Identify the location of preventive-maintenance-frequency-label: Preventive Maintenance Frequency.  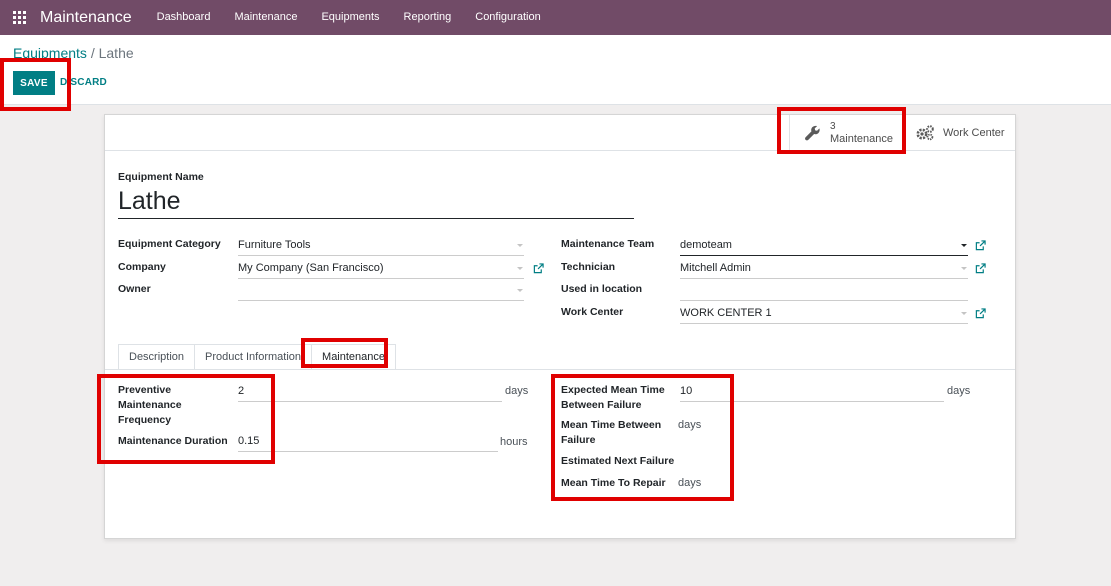
(150, 405).